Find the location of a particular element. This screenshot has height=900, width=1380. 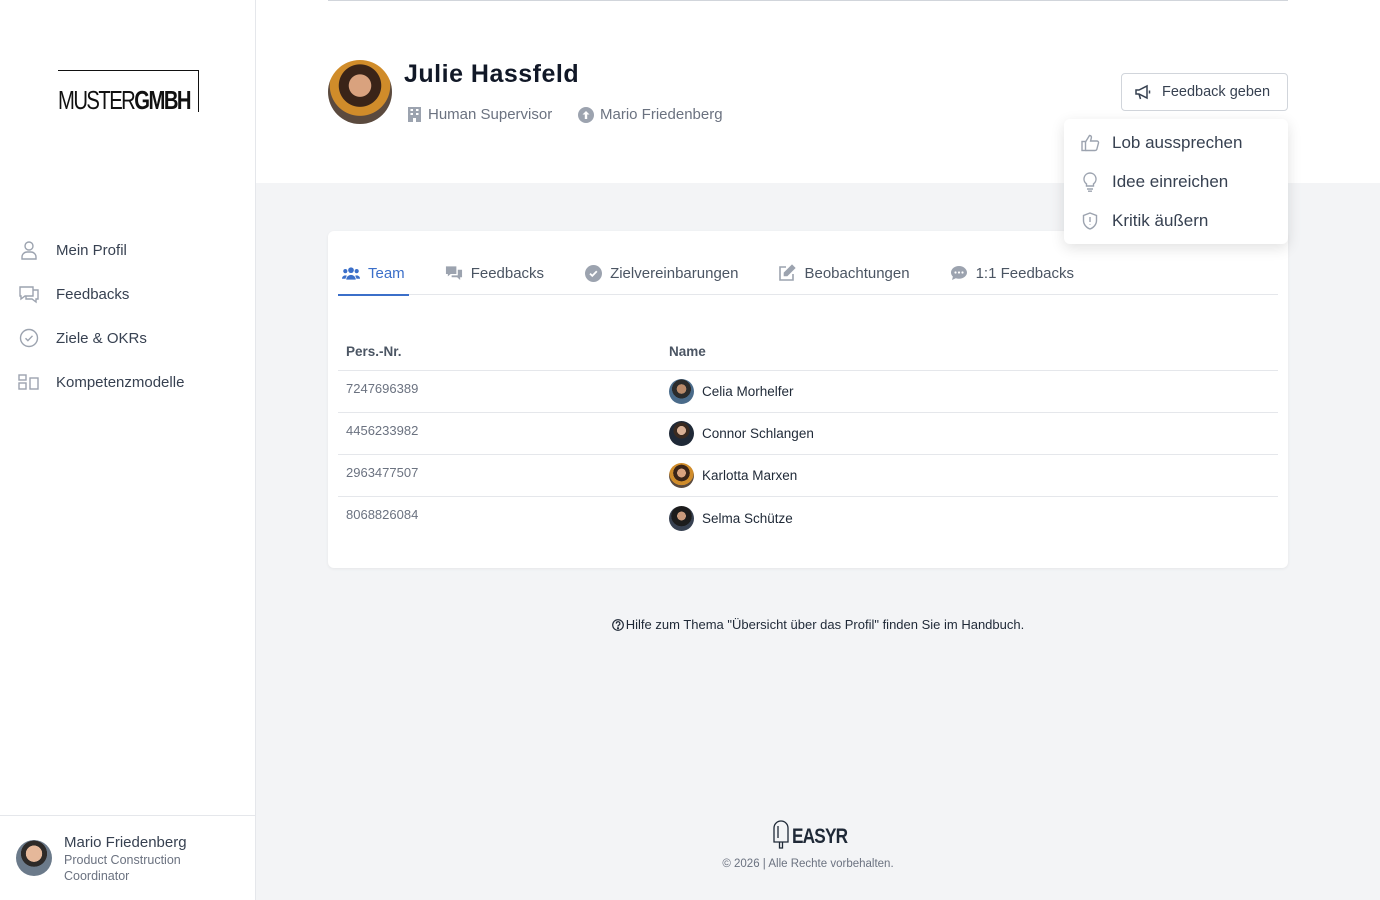

table-row: 7247696389 Celia Morhelfer is located at coordinates (808, 392).